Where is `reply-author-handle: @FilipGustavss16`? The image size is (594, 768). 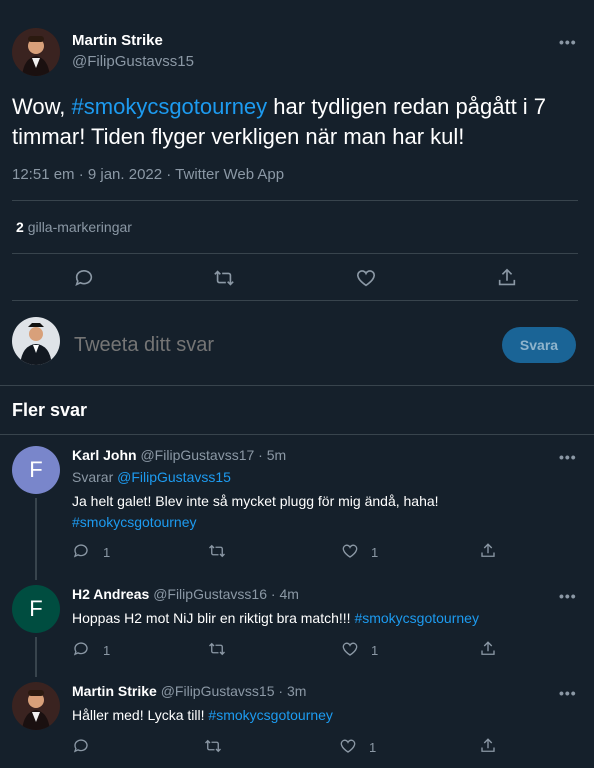 reply-author-handle: @FilipGustavss16 is located at coordinates (210, 594).